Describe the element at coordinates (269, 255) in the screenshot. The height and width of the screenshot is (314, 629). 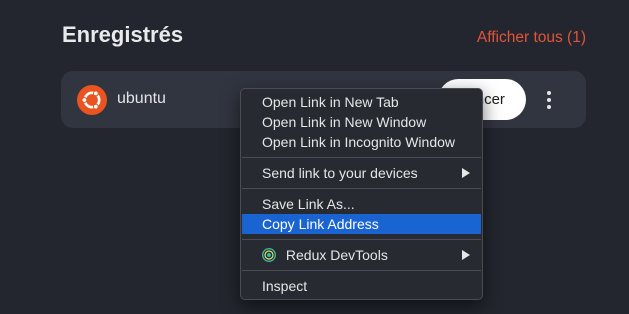
I see `redux-devtools-icon` at that location.